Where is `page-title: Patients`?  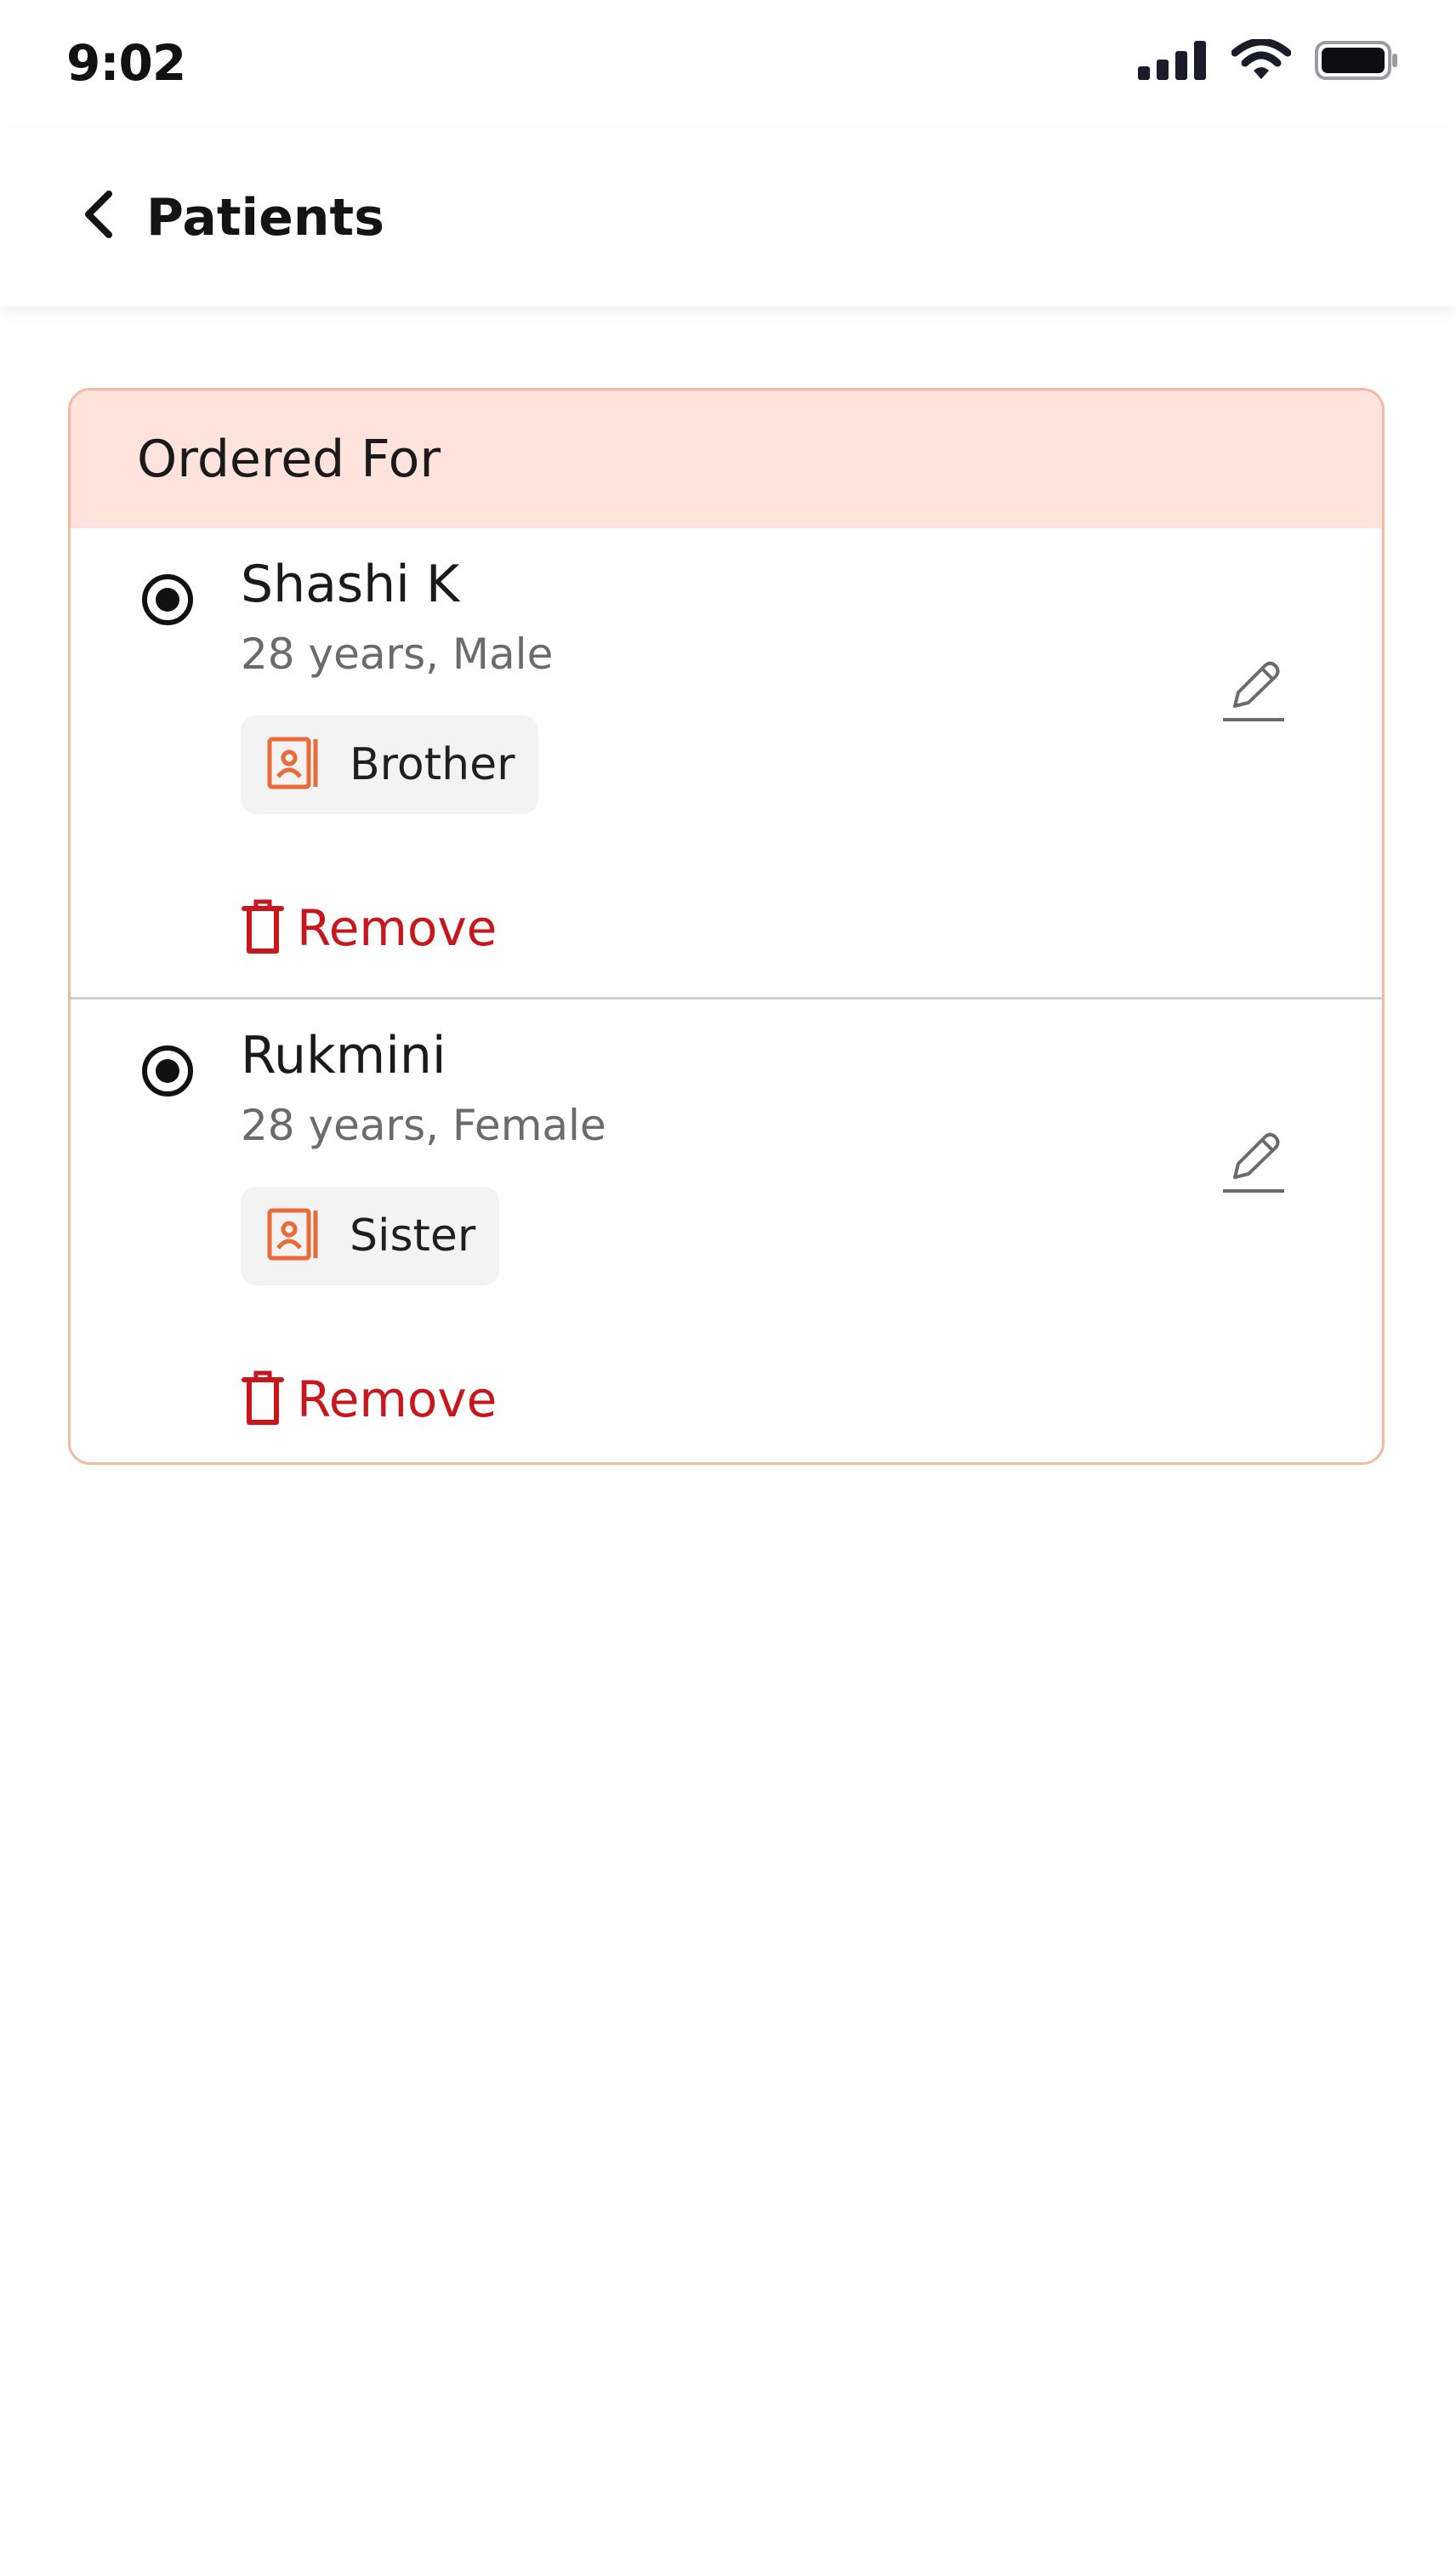
page-title: Patients is located at coordinates (265, 218).